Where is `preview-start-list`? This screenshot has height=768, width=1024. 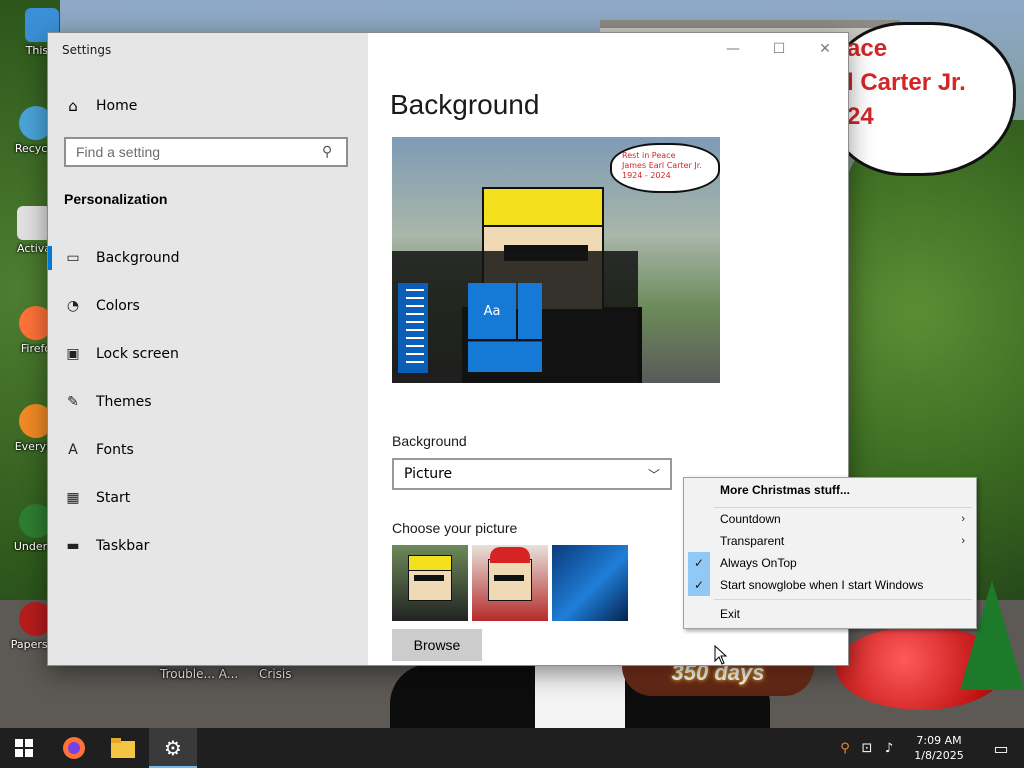
preview-start-list is located at coordinates (413, 328).